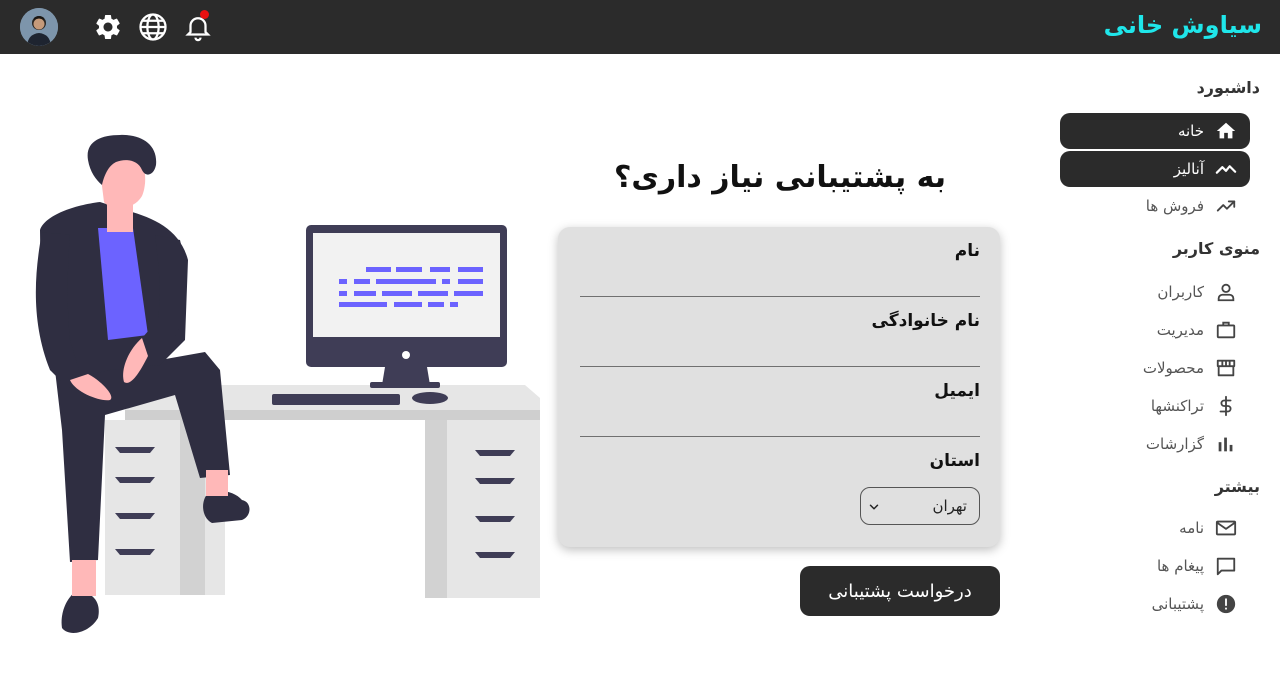 The image size is (1280, 687). What do you see at coordinates (1177, 406) in the screenshot?
I see `sidebar-item-label: تراکنشها` at bounding box center [1177, 406].